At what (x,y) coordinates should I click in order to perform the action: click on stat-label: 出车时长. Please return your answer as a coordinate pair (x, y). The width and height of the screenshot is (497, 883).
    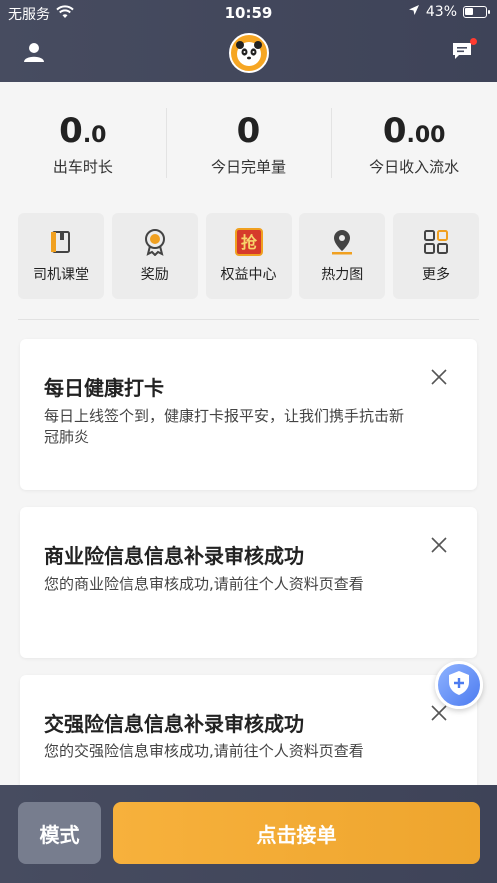
    Looking at the image, I should click on (82, 167).